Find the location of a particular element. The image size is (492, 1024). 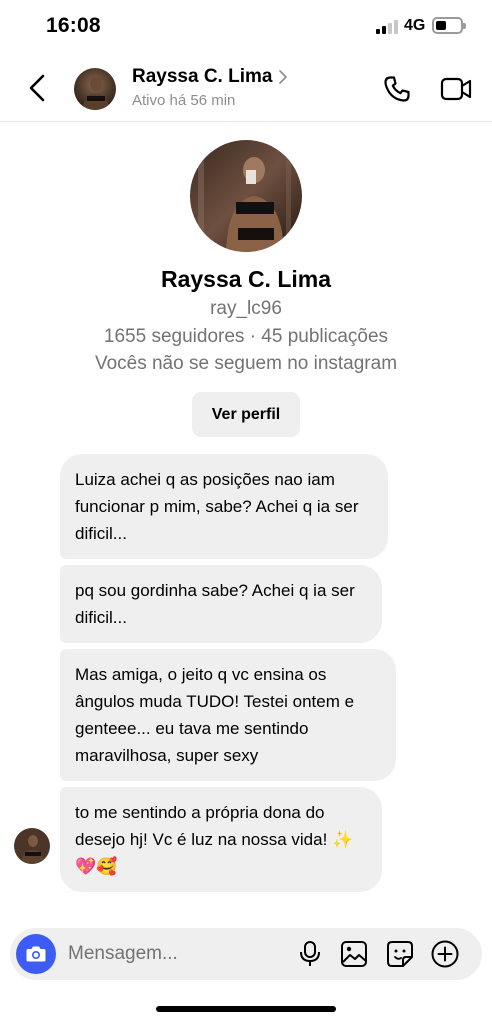

phone-icon is located at coordinates (397, 89).